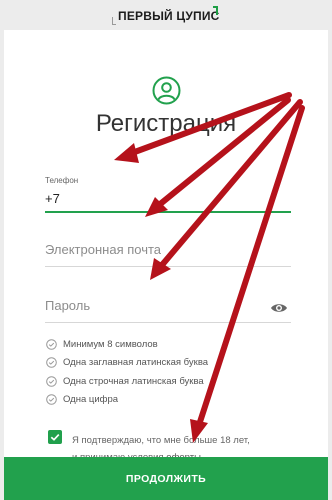  What do you see at coordinates (110, 344) in the screenshot?
I see `requirement-label: Минимум 8 символов` at bounding box center [110, 344].